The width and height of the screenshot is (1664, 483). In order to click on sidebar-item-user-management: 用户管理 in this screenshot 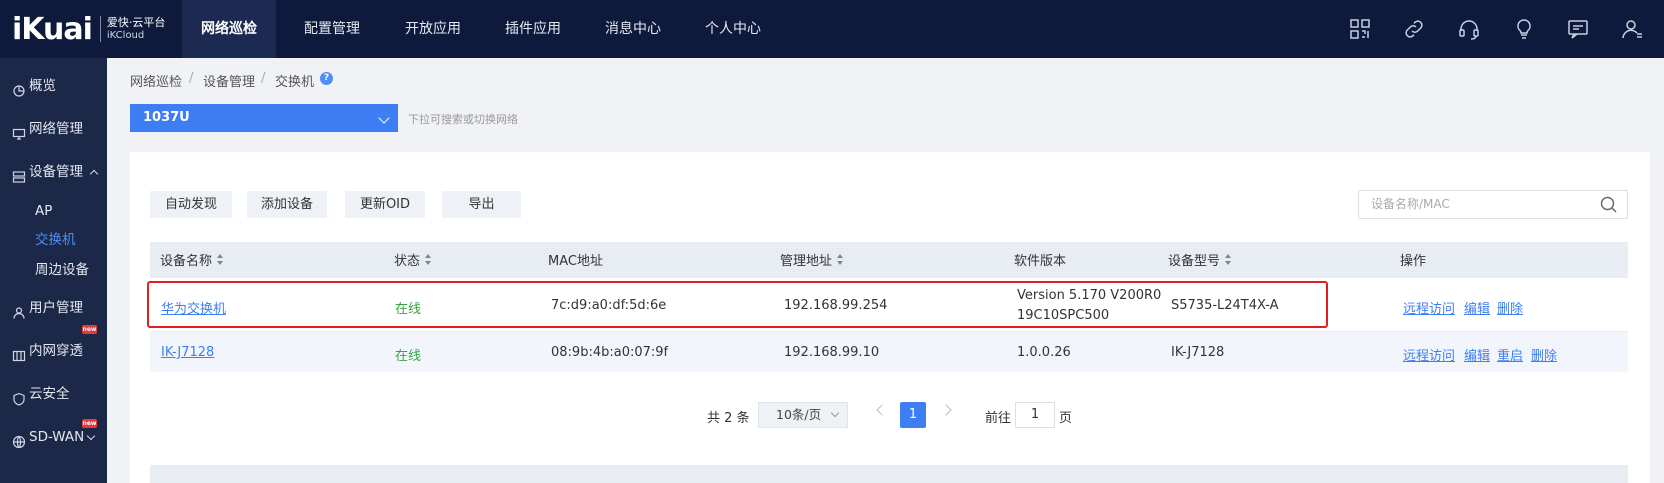, I will do `click(53, 308)`.